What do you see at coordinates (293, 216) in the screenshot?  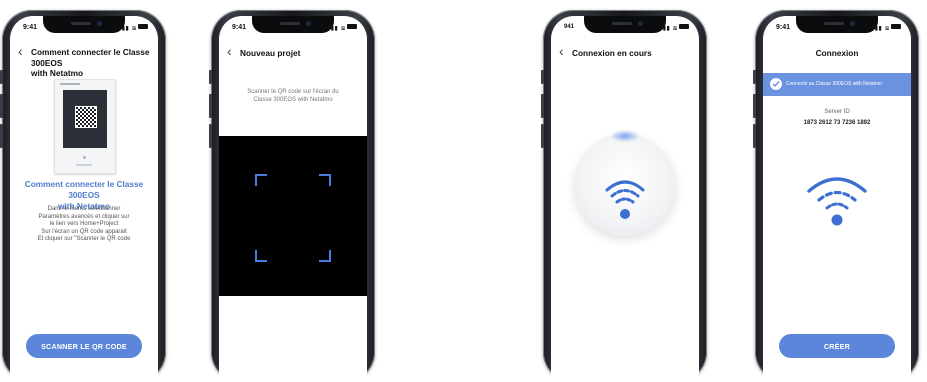 I see `qr-scanner-viewfinder` at bounding box center [293, 216].